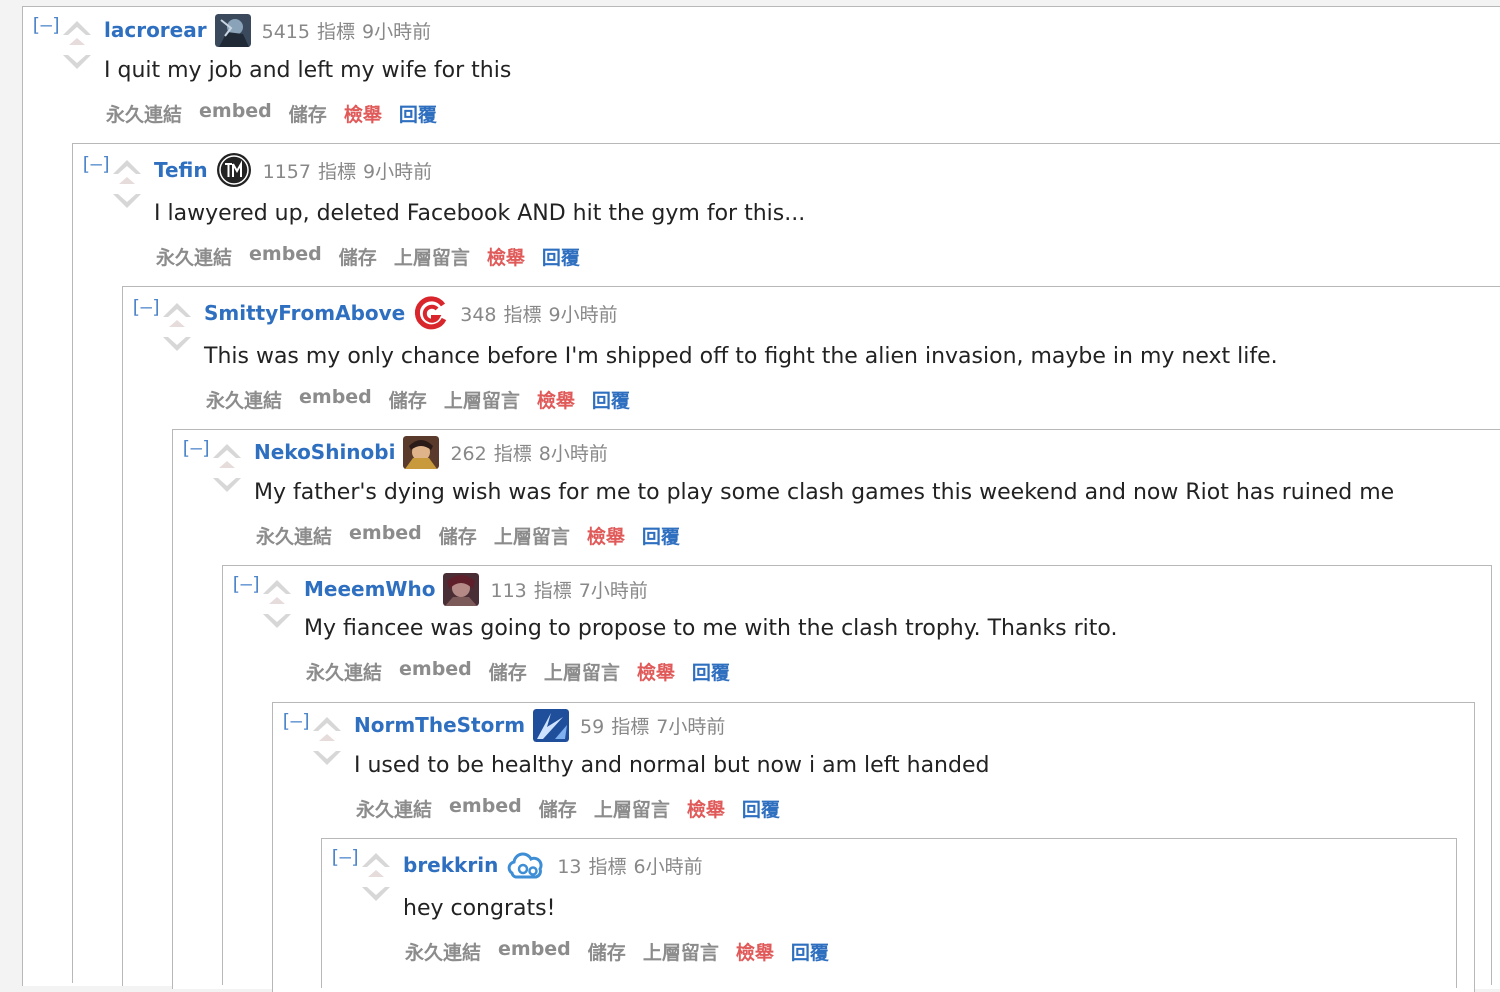 This screenshot has width=1500, height=992. I want to click on cloud9-logo-icon, so click(525, 865).